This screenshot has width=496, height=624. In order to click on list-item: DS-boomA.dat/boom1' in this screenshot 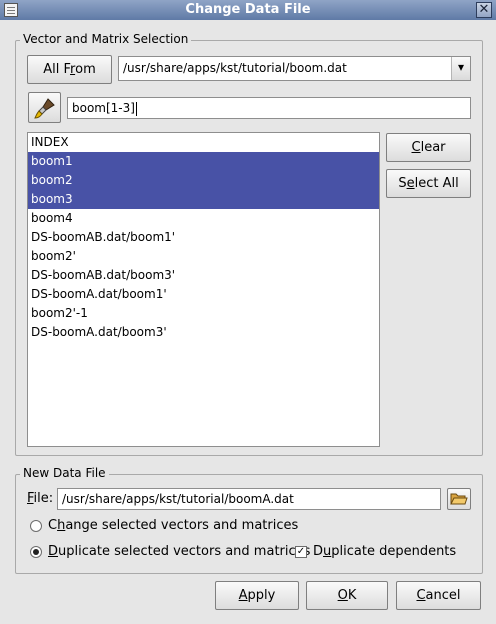, I will do `click(203, 294)`.